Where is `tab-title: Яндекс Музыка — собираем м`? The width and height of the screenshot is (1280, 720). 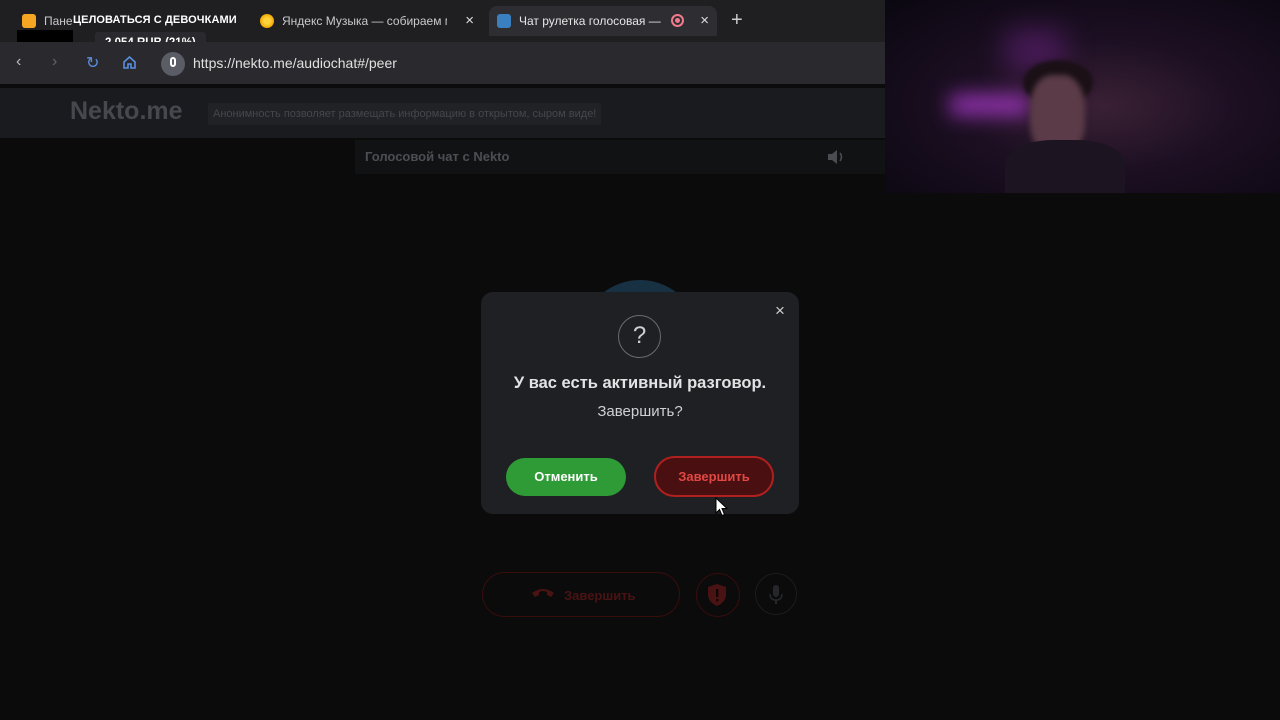 tab-title: Яндекс Музыка — собираем м is located at coordinates (364, 21).